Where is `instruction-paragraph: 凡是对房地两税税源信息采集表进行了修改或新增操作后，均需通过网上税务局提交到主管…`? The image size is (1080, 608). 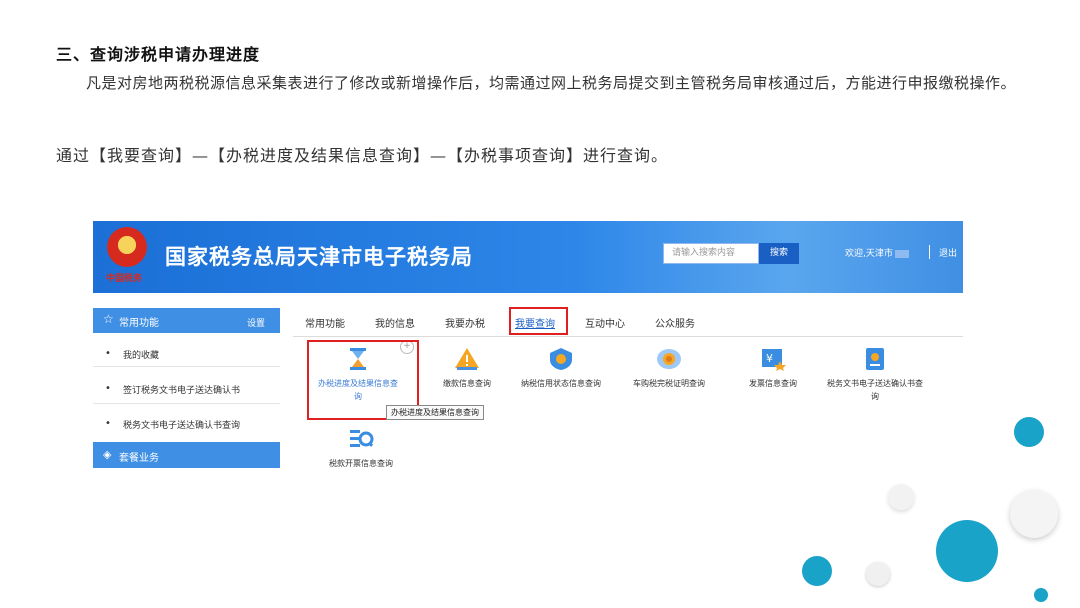 instruction-paragraph: 凡是对房地两税税源信息采集表进行了修改或新增操作后，均需通过网上税务局提交到主管… is located at coordinates (551, 83).